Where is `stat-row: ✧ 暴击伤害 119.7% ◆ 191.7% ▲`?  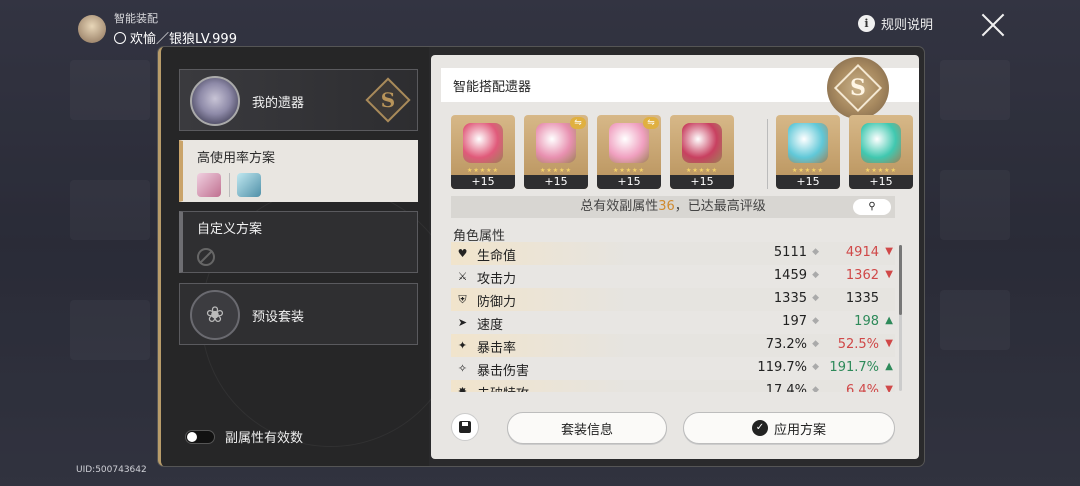 stat-row: ✧ 暴击伤害 119.7% ◆ 191.7% ▲ is located at coordinates (673, 368).